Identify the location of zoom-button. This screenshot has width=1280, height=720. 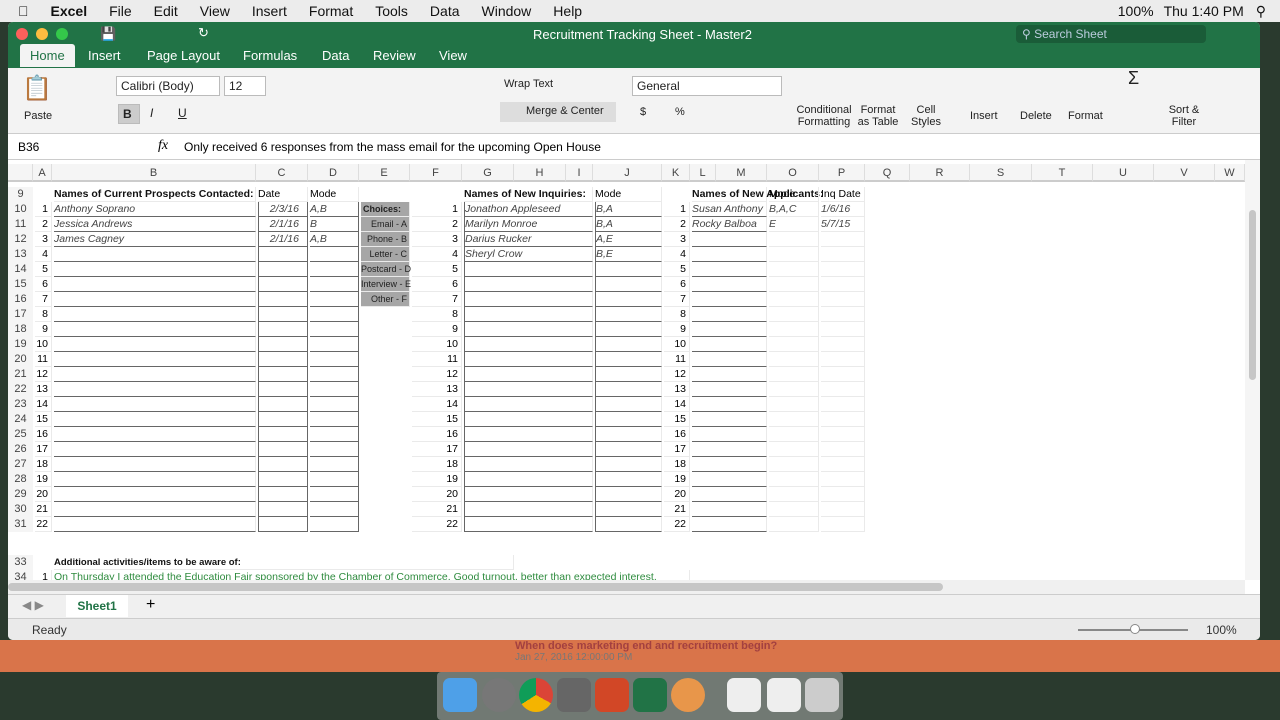
(62, 34).